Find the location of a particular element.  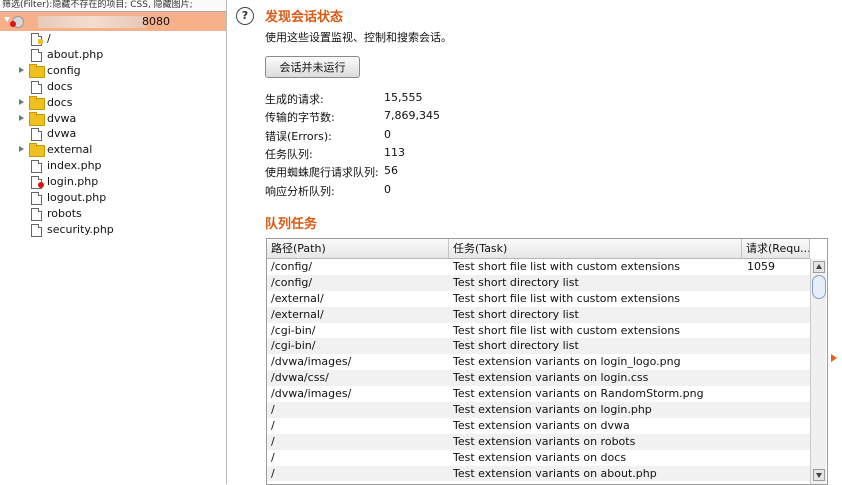

tree-item-label: about.php is located at coordinates (75, 54).